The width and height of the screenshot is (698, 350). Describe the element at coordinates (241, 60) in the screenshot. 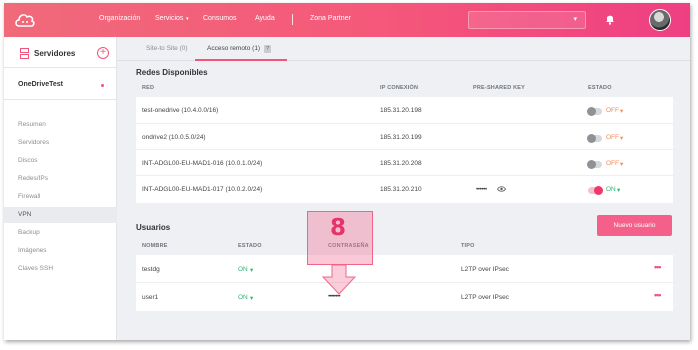

I see `active-tab-indicator` at that location.